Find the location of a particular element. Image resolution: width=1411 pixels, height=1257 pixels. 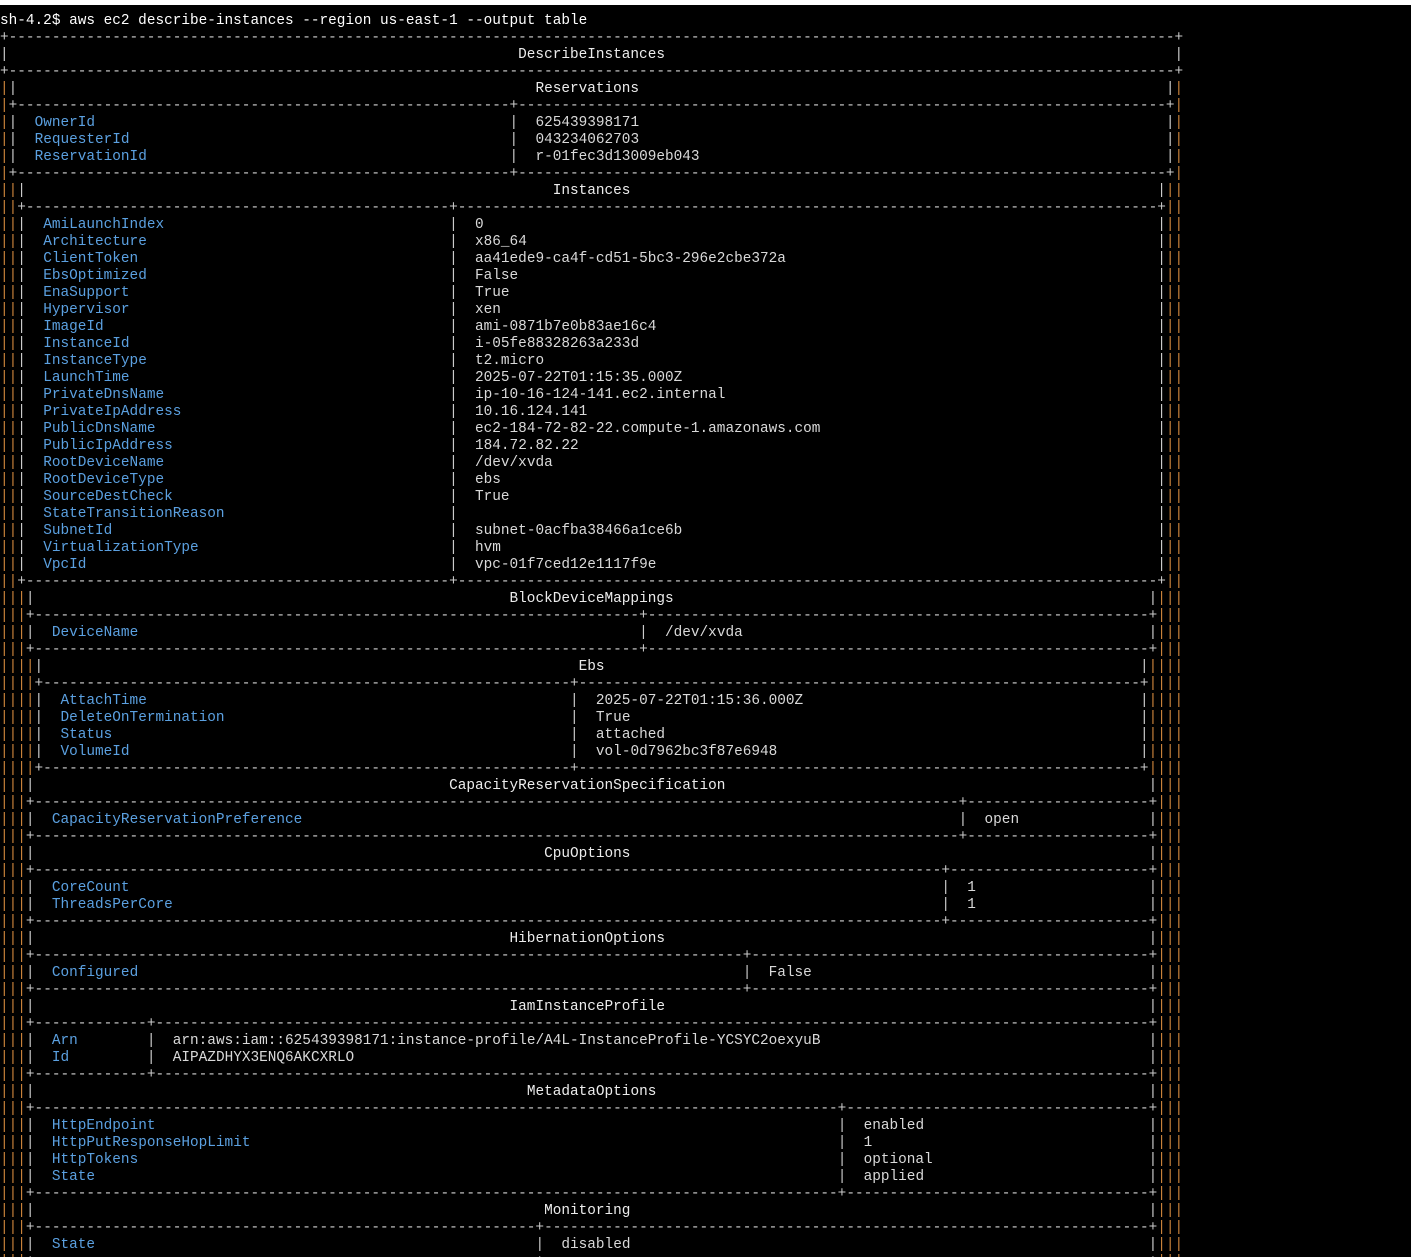

section-title-row: | DescribeInstances | is located at coordinates (592, 55).